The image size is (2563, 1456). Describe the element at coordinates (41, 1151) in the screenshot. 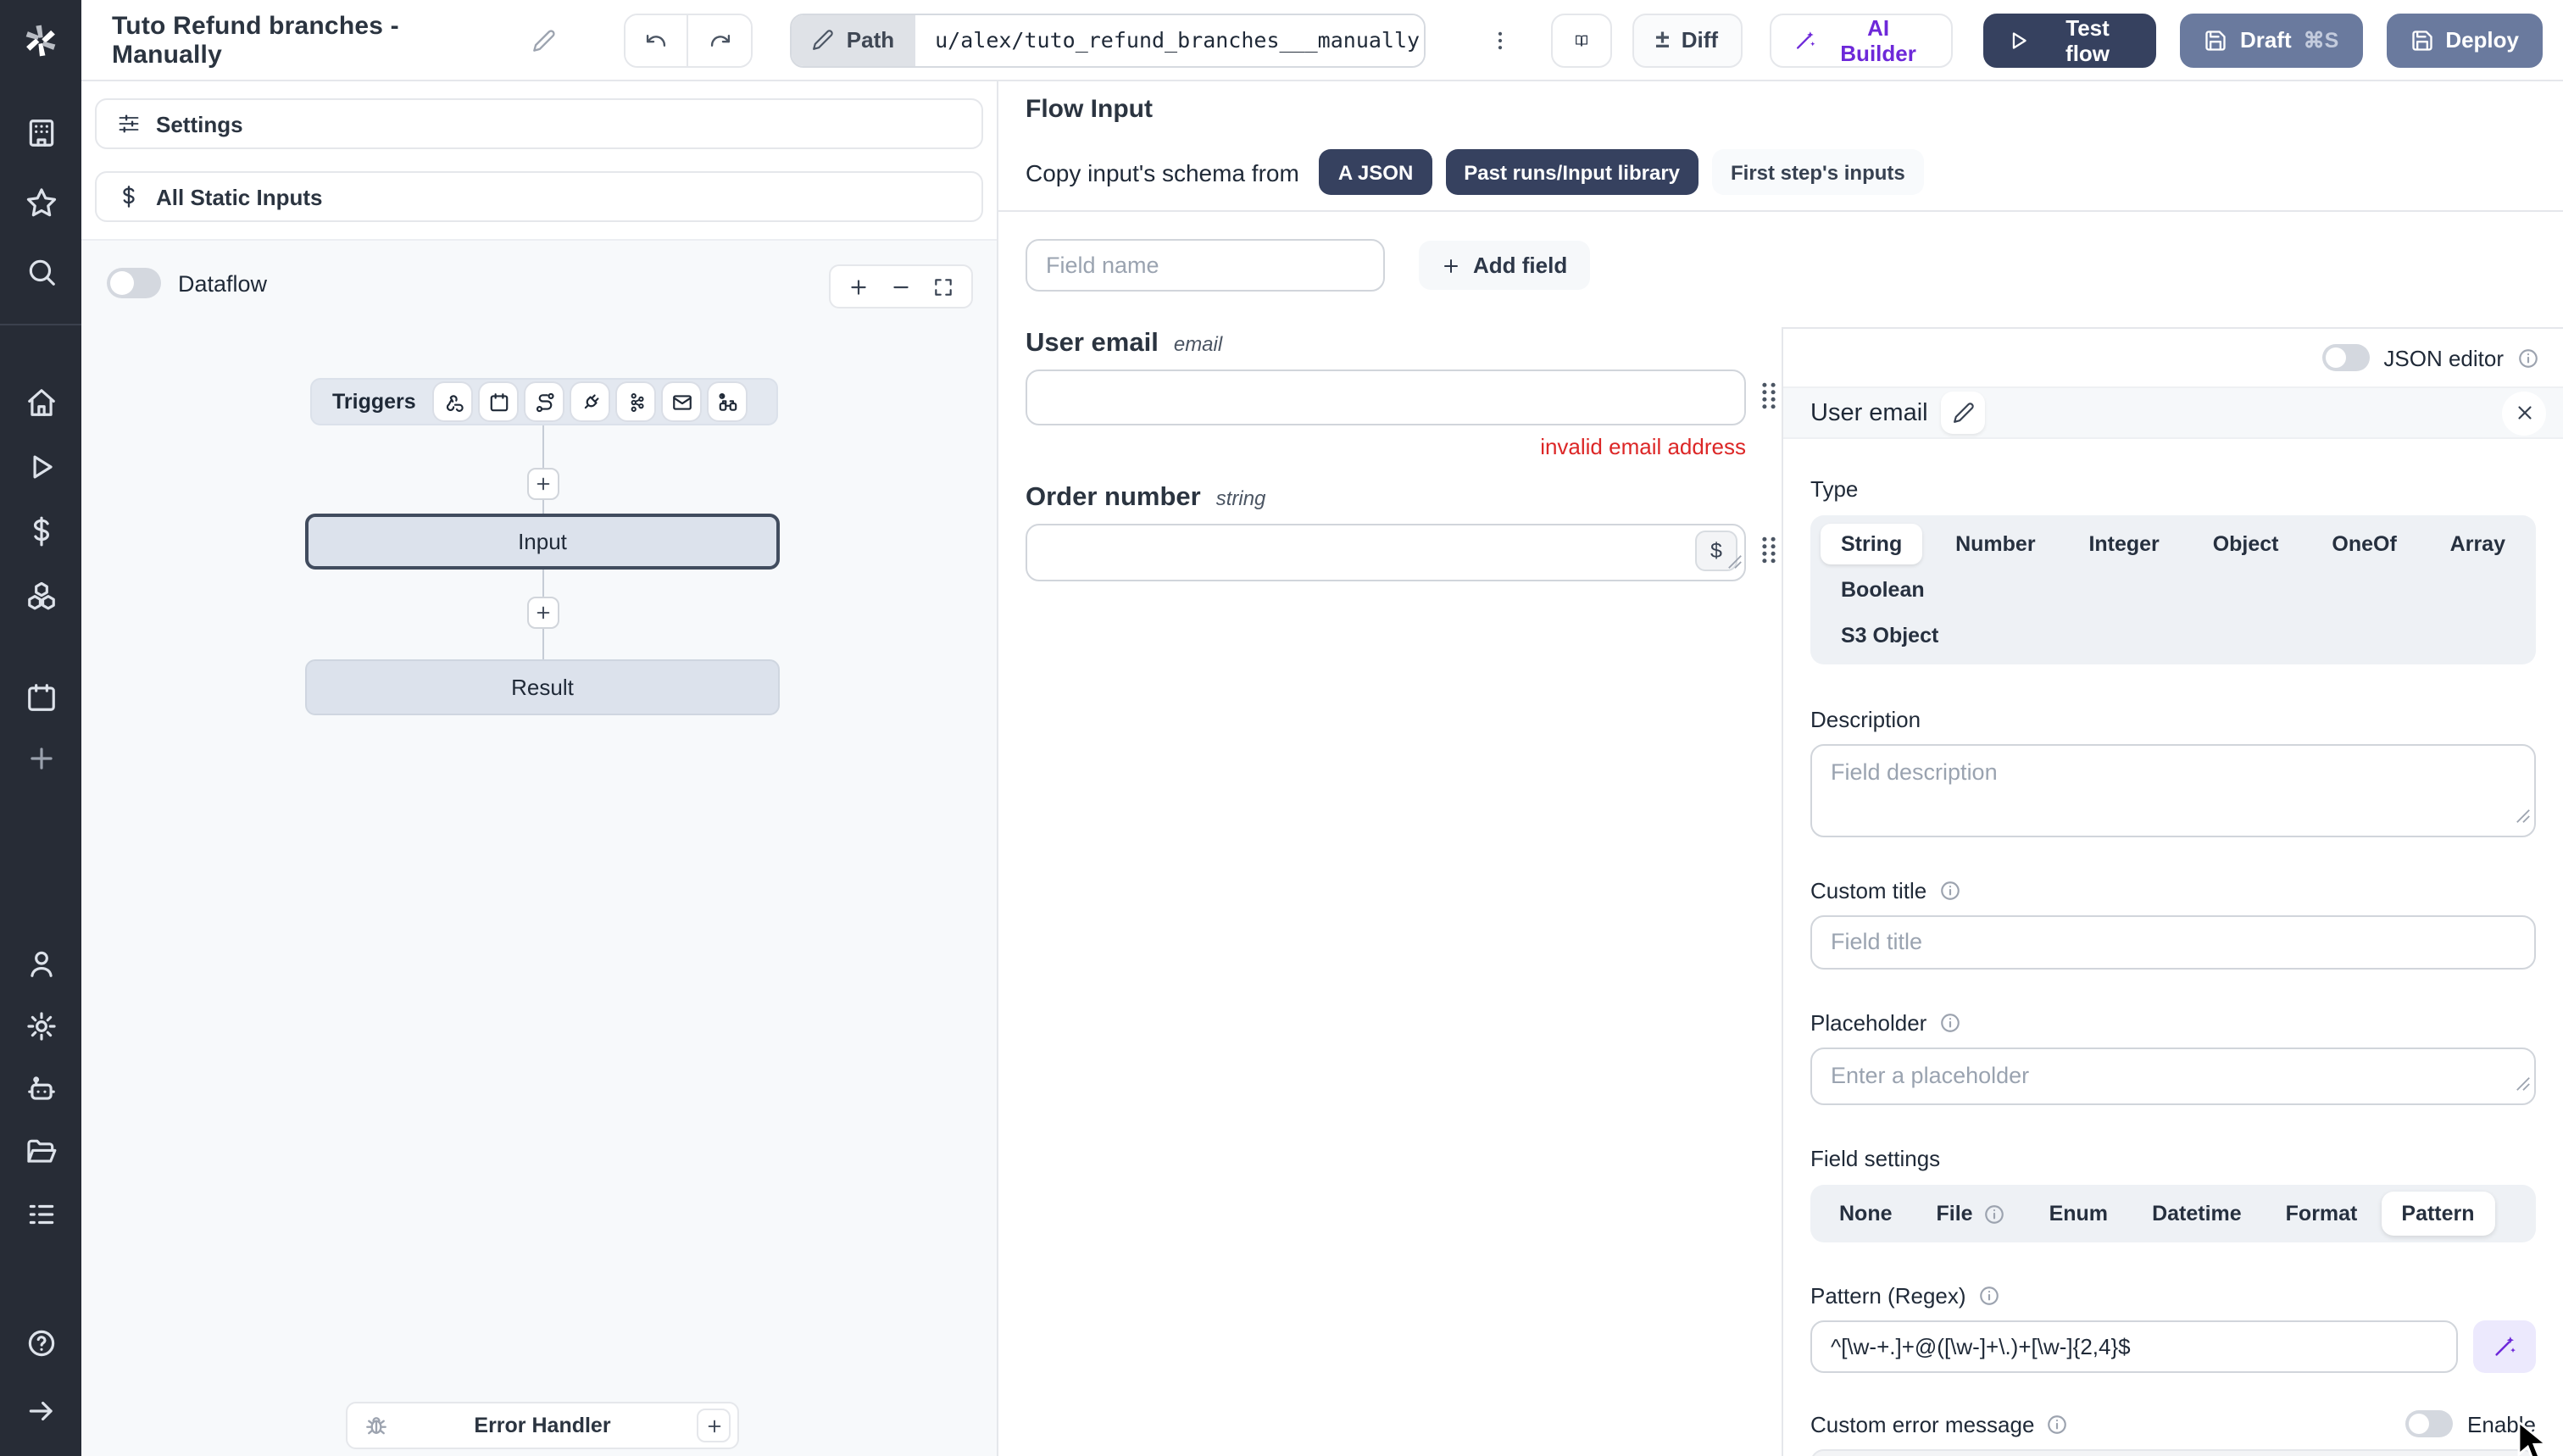

I see `folders-icon` at that location.